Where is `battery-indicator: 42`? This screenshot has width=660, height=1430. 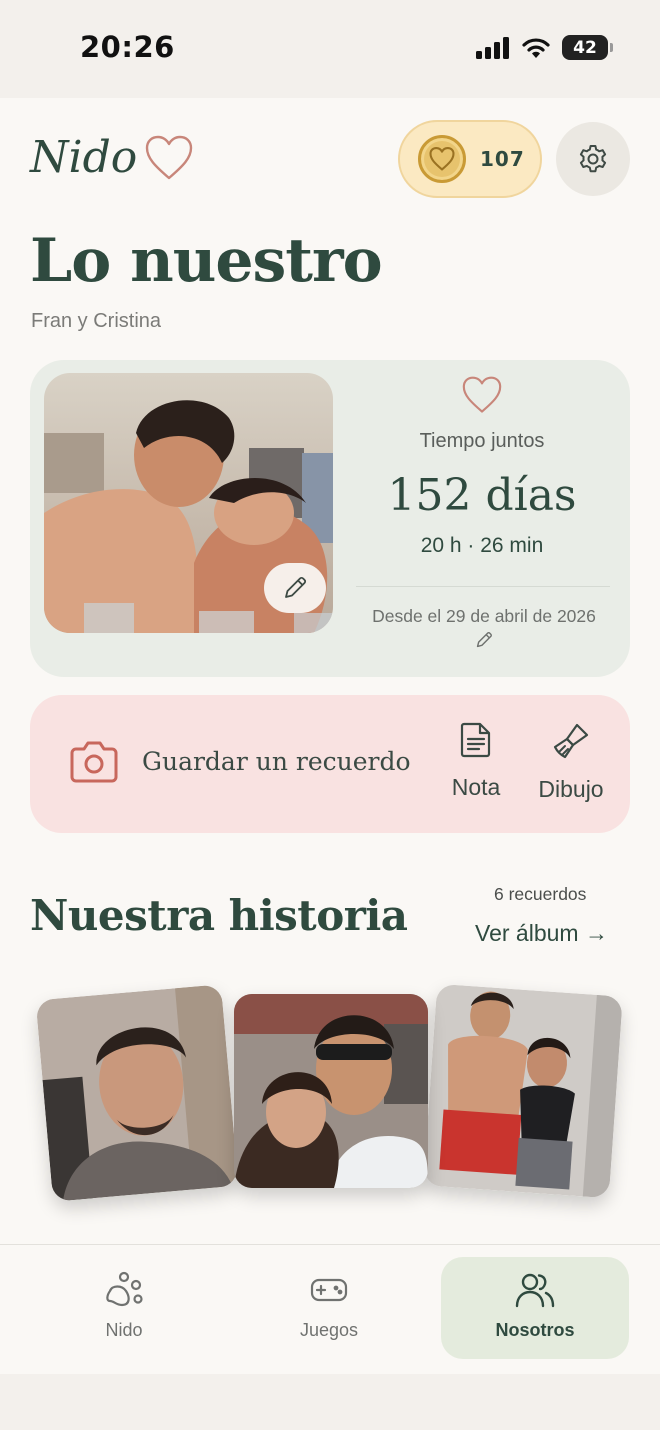
battery-indicator: 42 is located at coordinates (587, 47).